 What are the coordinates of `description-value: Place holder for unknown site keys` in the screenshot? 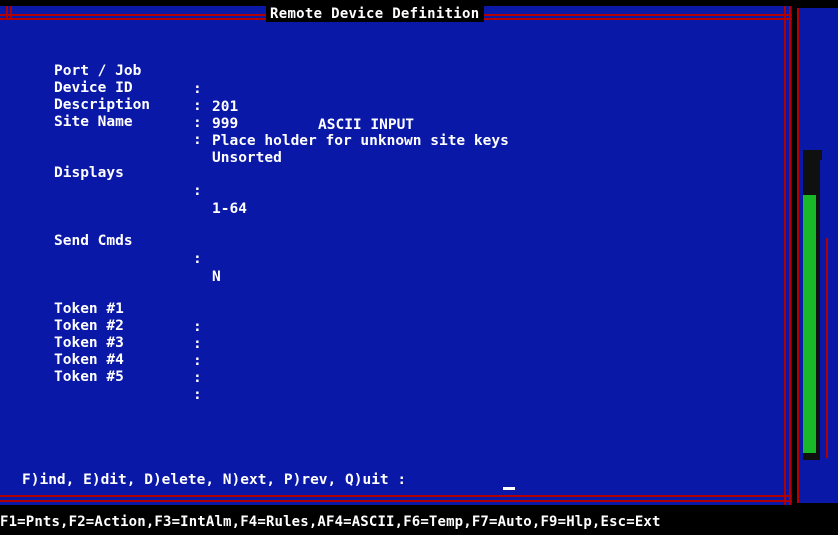 It's located at (360, 141).